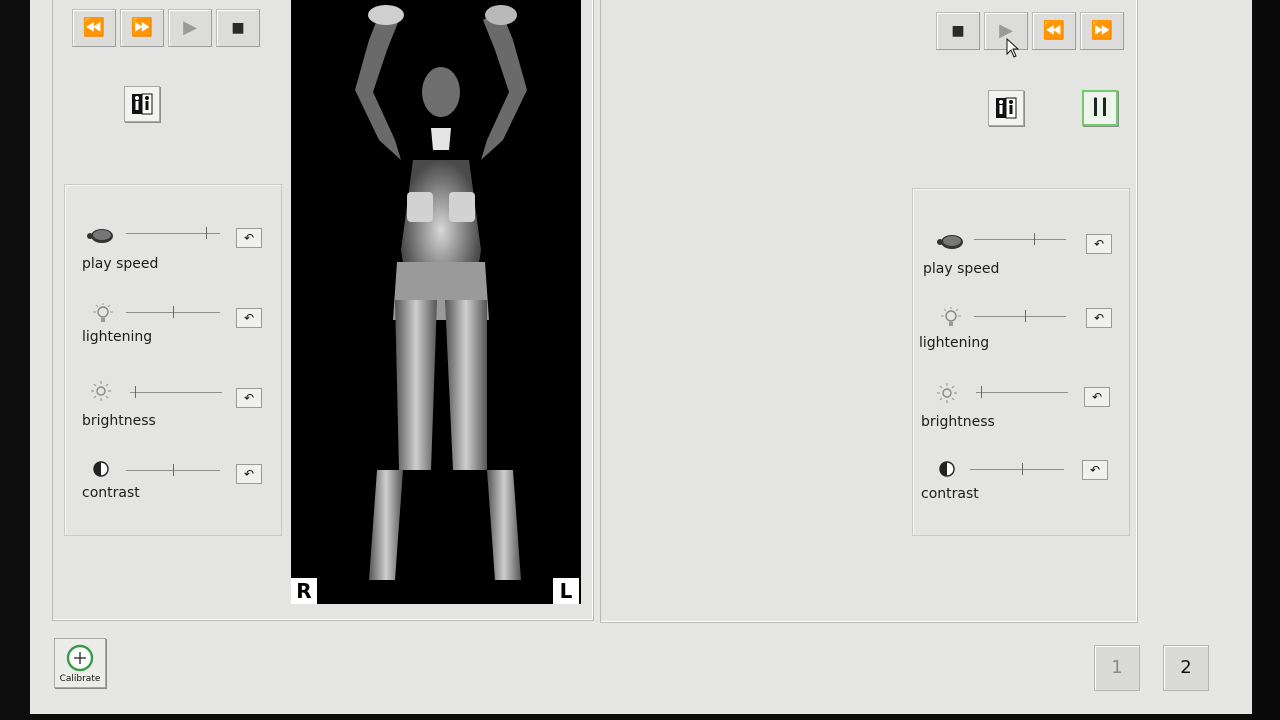  What do you see at coordinates (120, 264) in the screenshot?
I see `left-play-speed-label: play speed` at bounding box center [120, 264].